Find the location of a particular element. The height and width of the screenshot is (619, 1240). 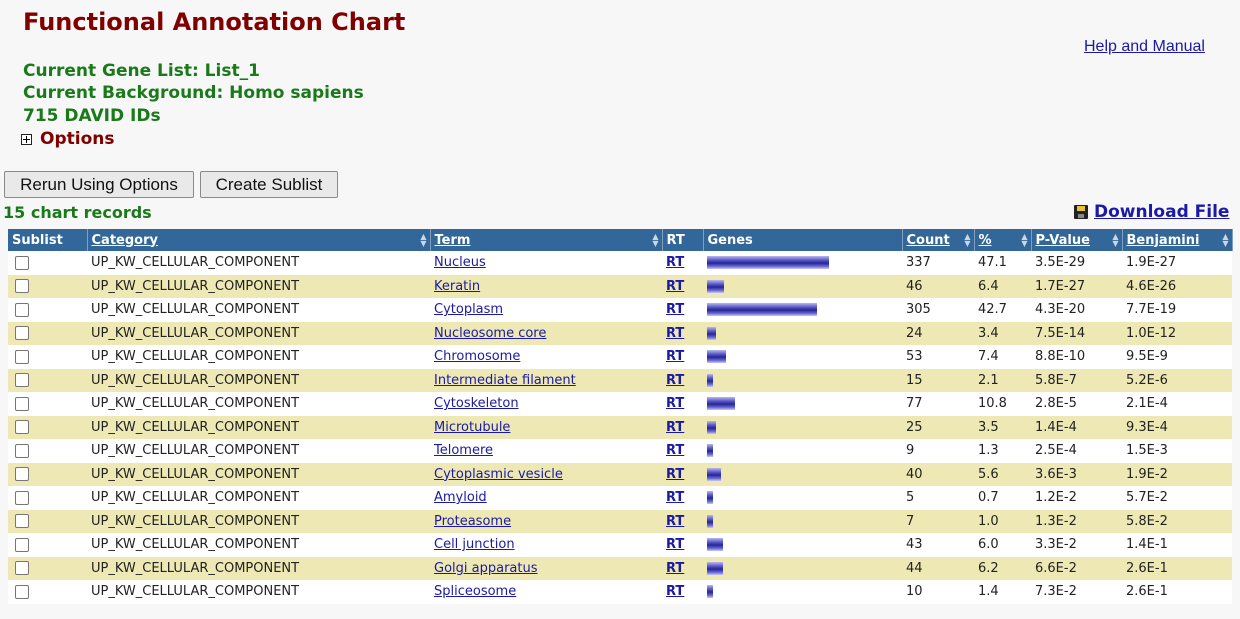

header-category: Category ▲ ▼ is located at coordinates (259, 240).